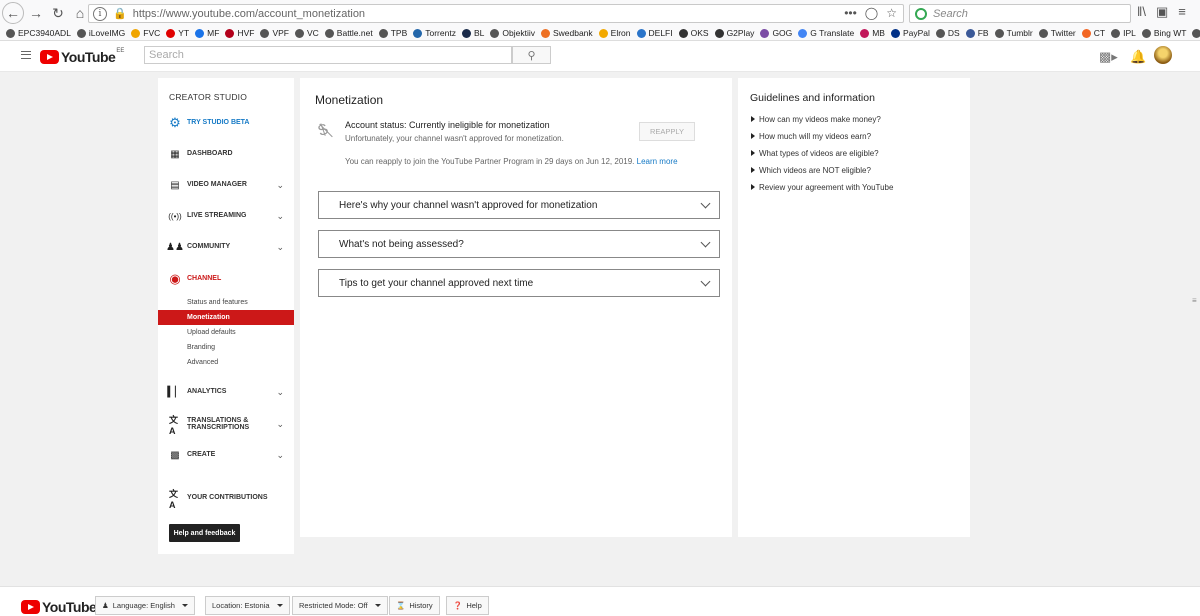  I want to click on bookmark-item: MB, so click(872, 33).